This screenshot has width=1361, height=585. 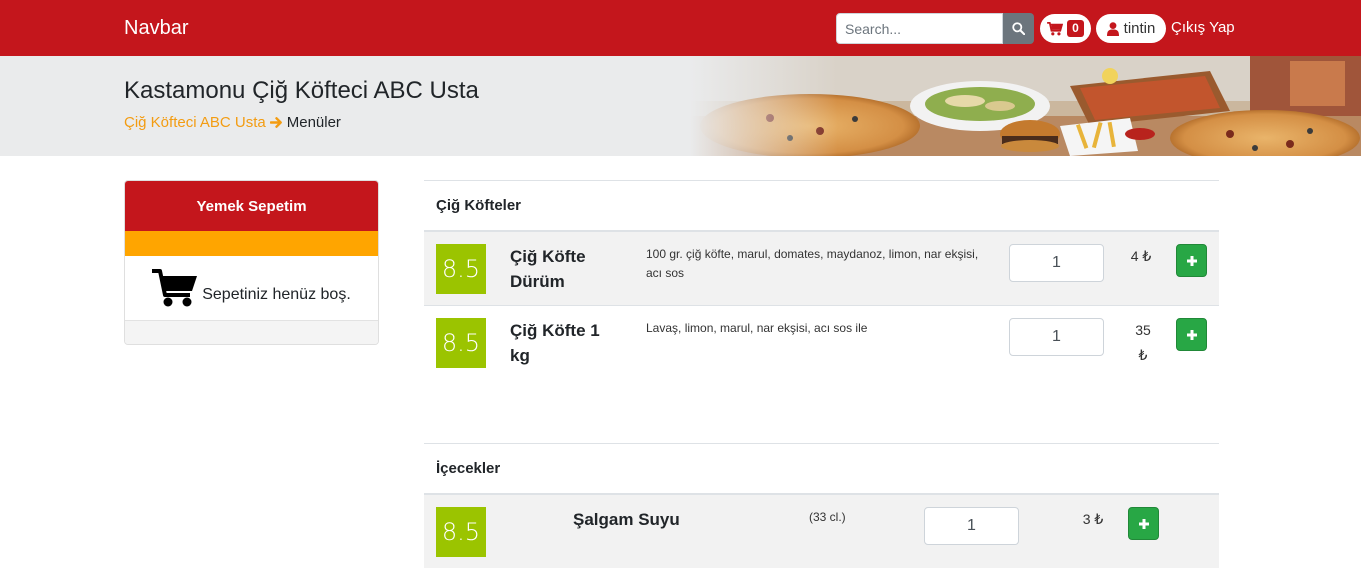 What do you see at coordinates (1203, 27) in the screenshot?
I see `logout-link: Çıkış Yap` at bounding box center [1203, 27].